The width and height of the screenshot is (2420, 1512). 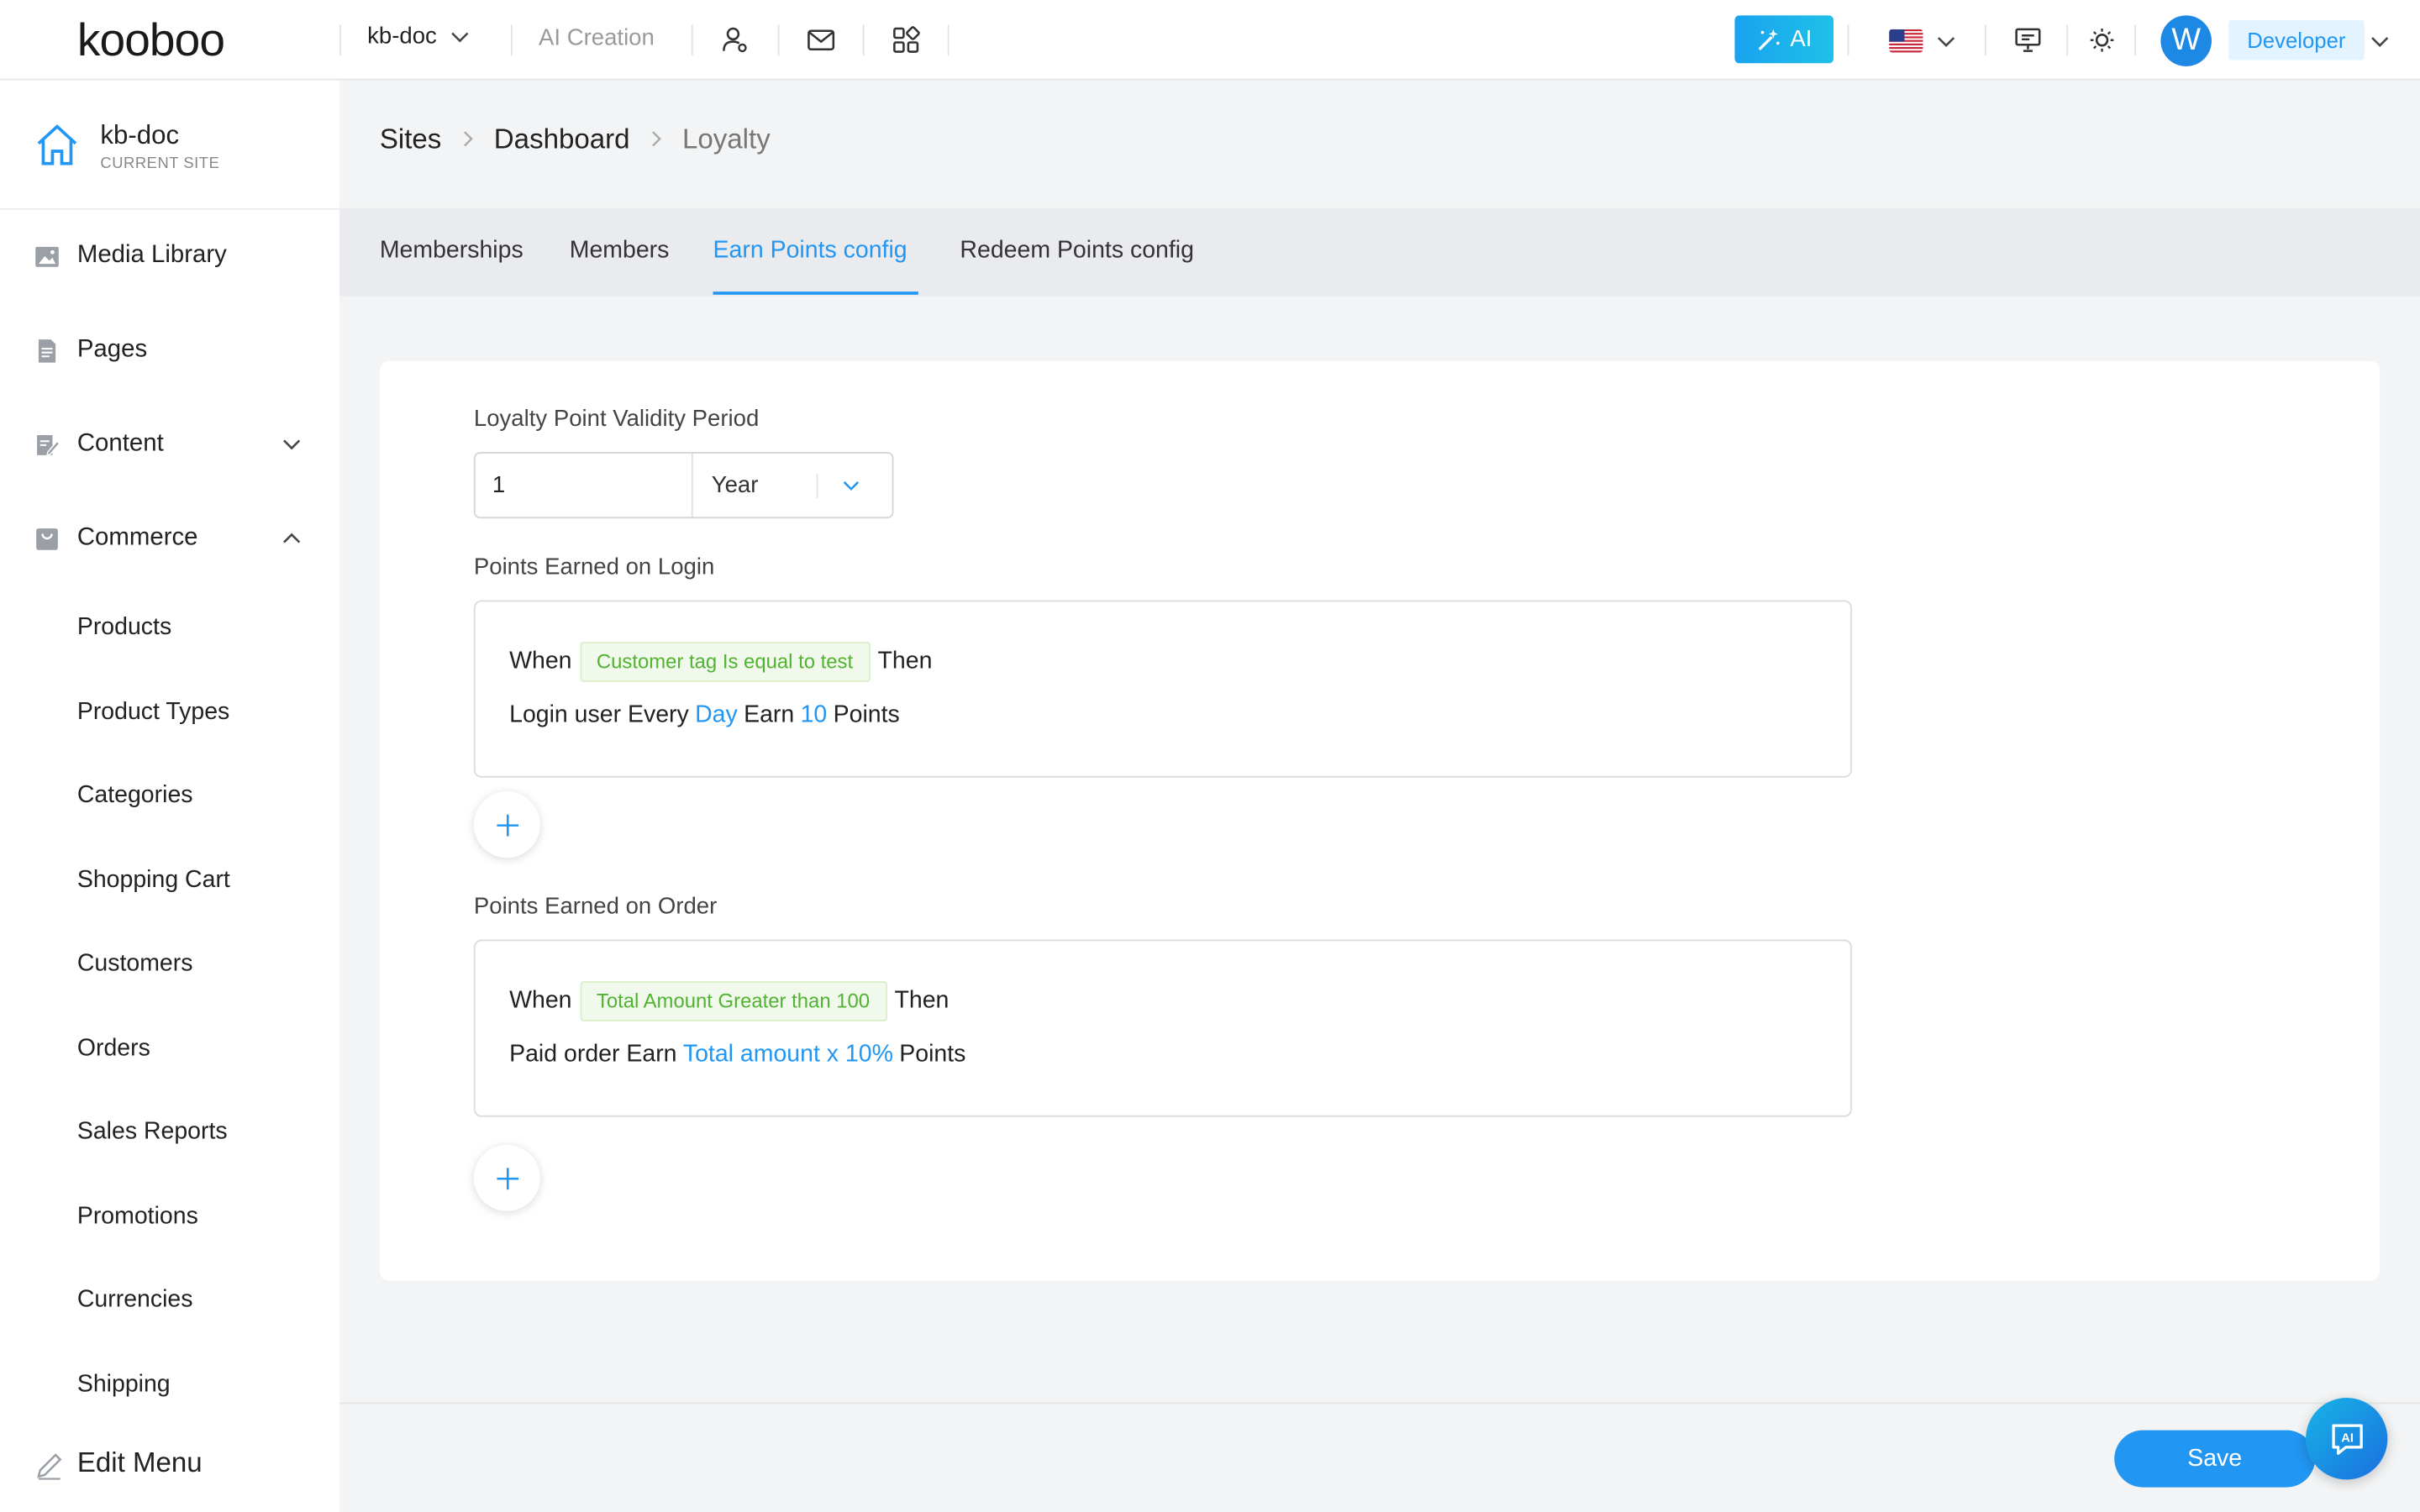 What do you see at coordinates (562, 139) in the screenshot?
I see `breadcrumb-dashboard: Dashboard` at bounding box center [562, 139].